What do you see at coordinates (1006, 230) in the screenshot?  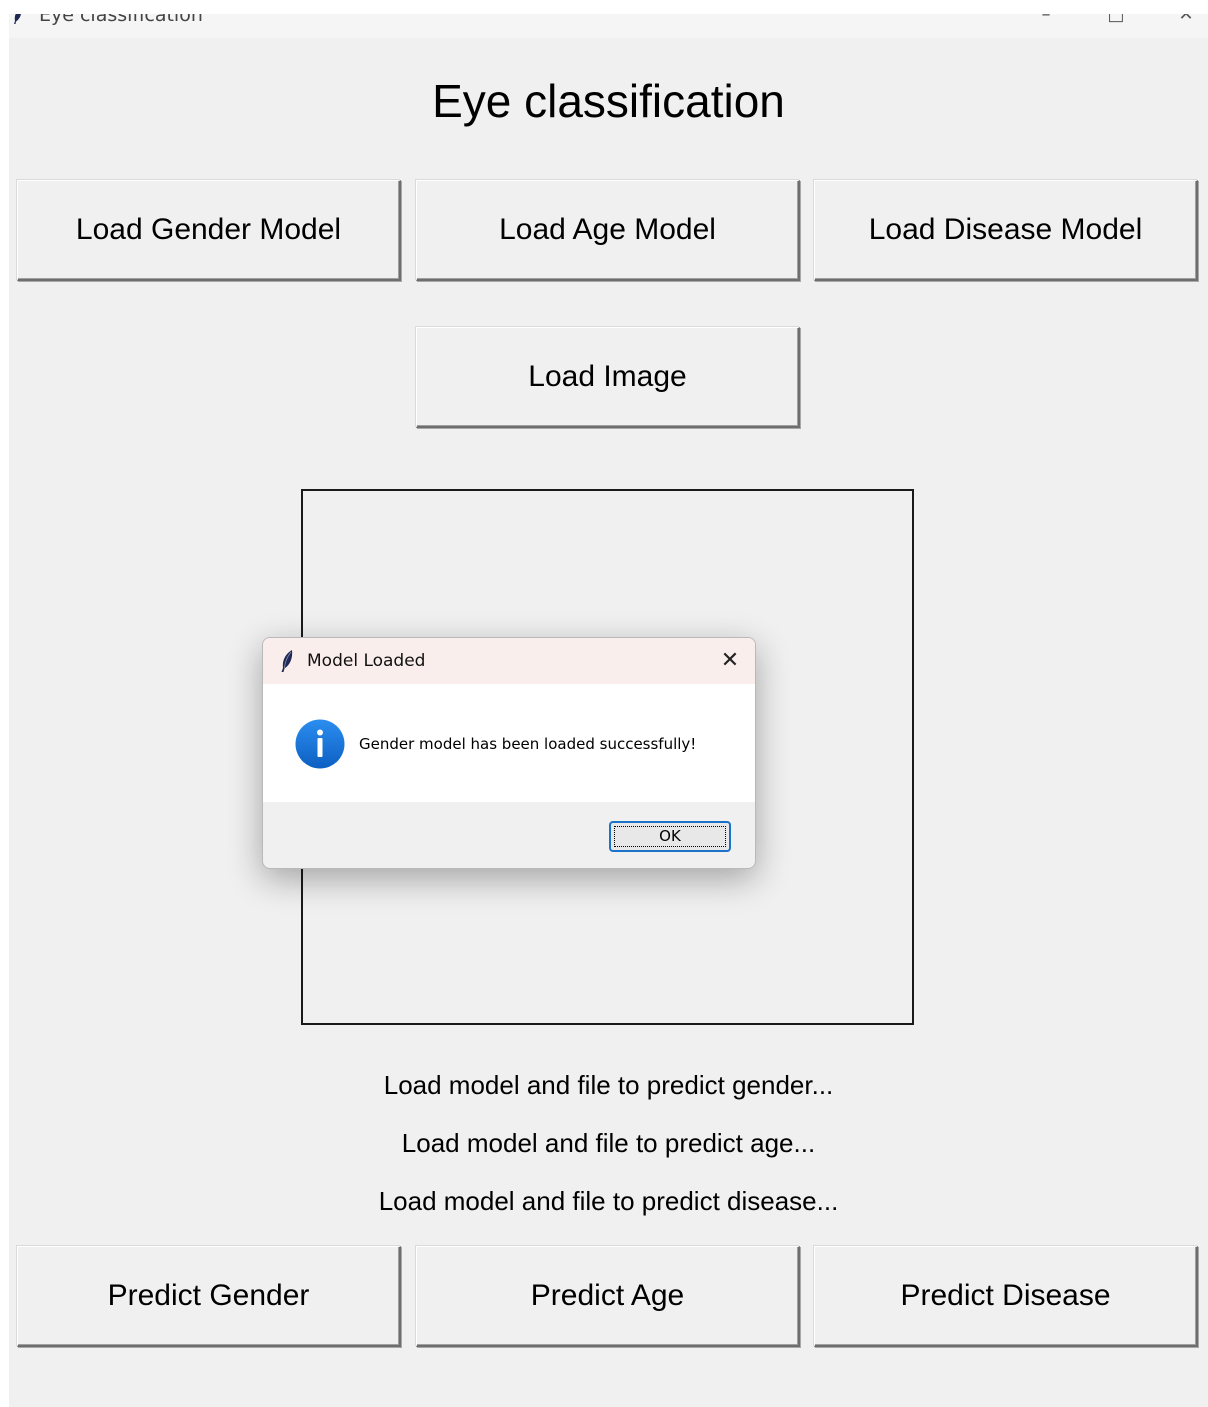 I see `load-disease-model-button: Load Disease Model` at bounding box center [1006, 230].